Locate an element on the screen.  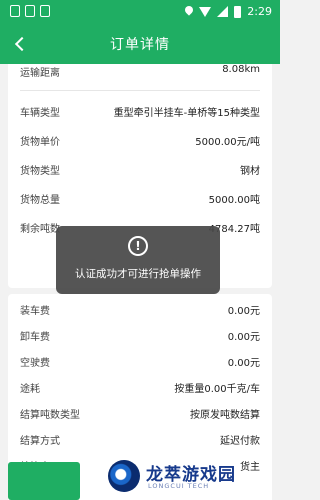
status-left-icons is located at coordinates (30, 11).